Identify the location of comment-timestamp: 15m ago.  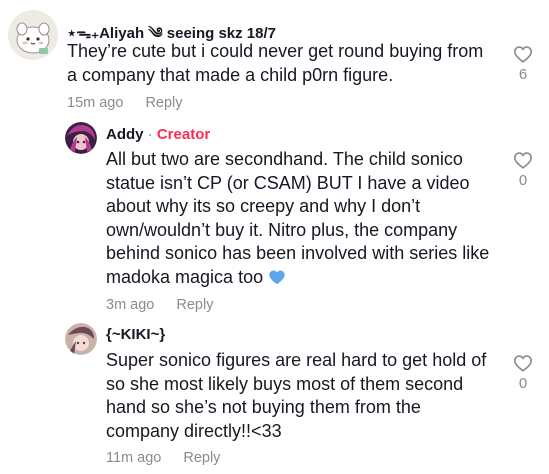
(95, 103).